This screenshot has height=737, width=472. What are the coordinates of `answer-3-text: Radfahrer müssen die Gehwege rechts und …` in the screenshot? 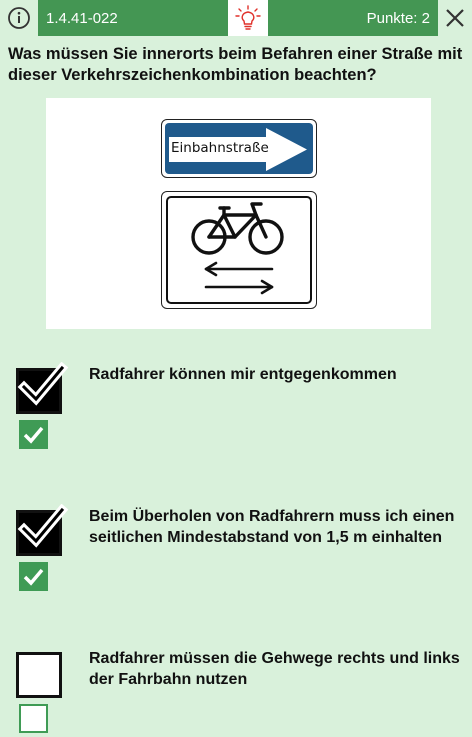 It's located at (277, 669).